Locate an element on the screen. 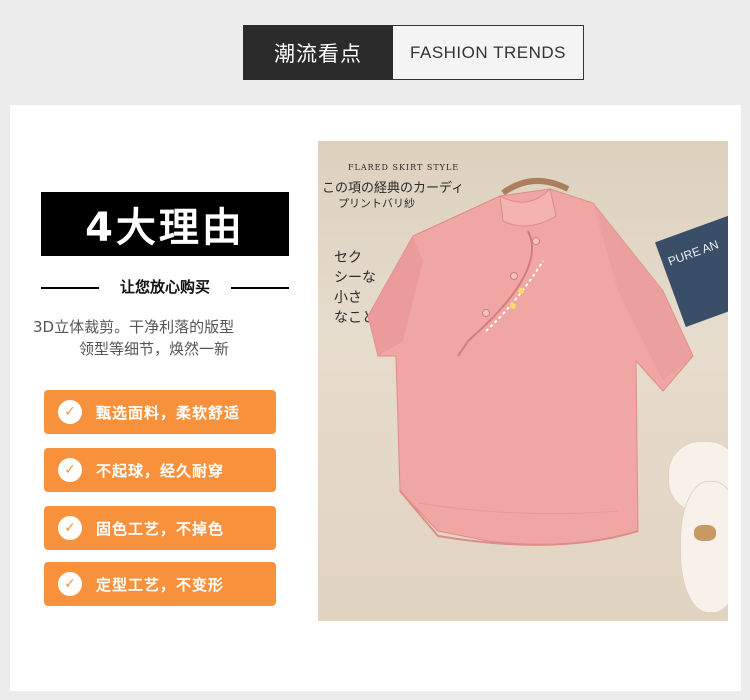  feature-badge-fabric: ✓ 甄选面料，柔软舒适 is located at coordinates (160, 412).